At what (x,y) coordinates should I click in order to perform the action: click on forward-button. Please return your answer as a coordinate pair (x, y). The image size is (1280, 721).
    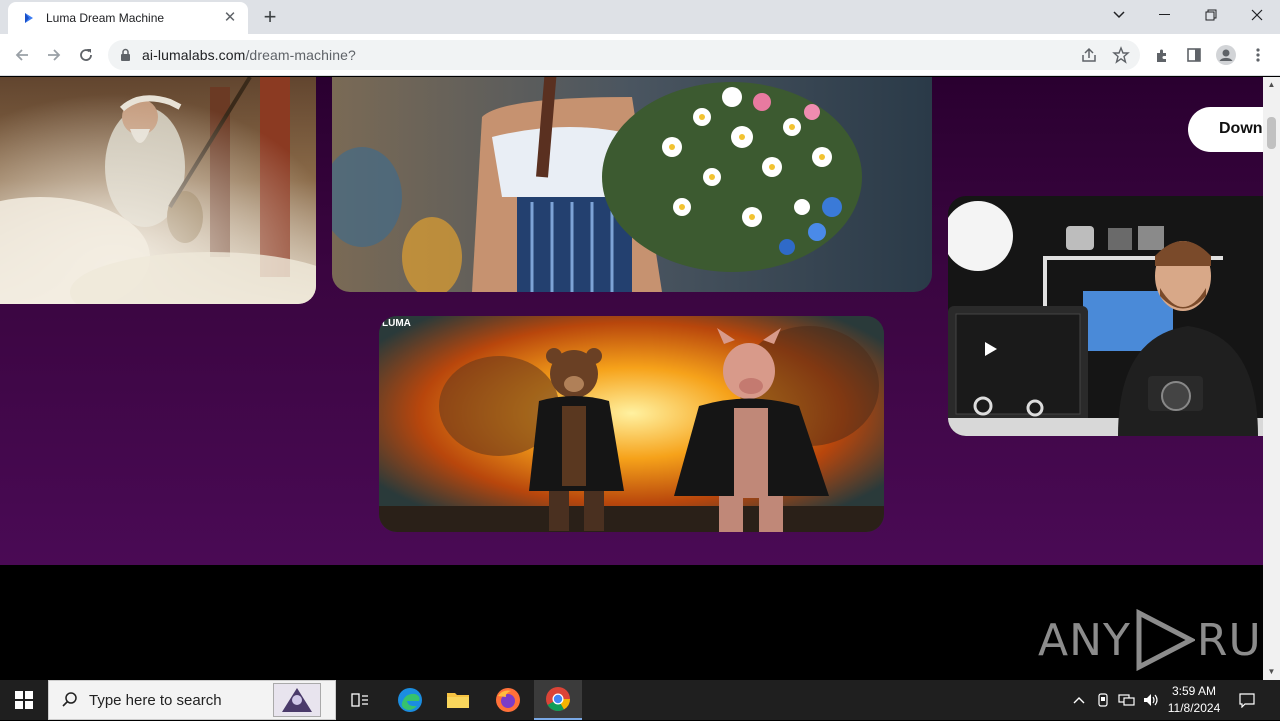
    Looking at the image, I should click on (54, 55).